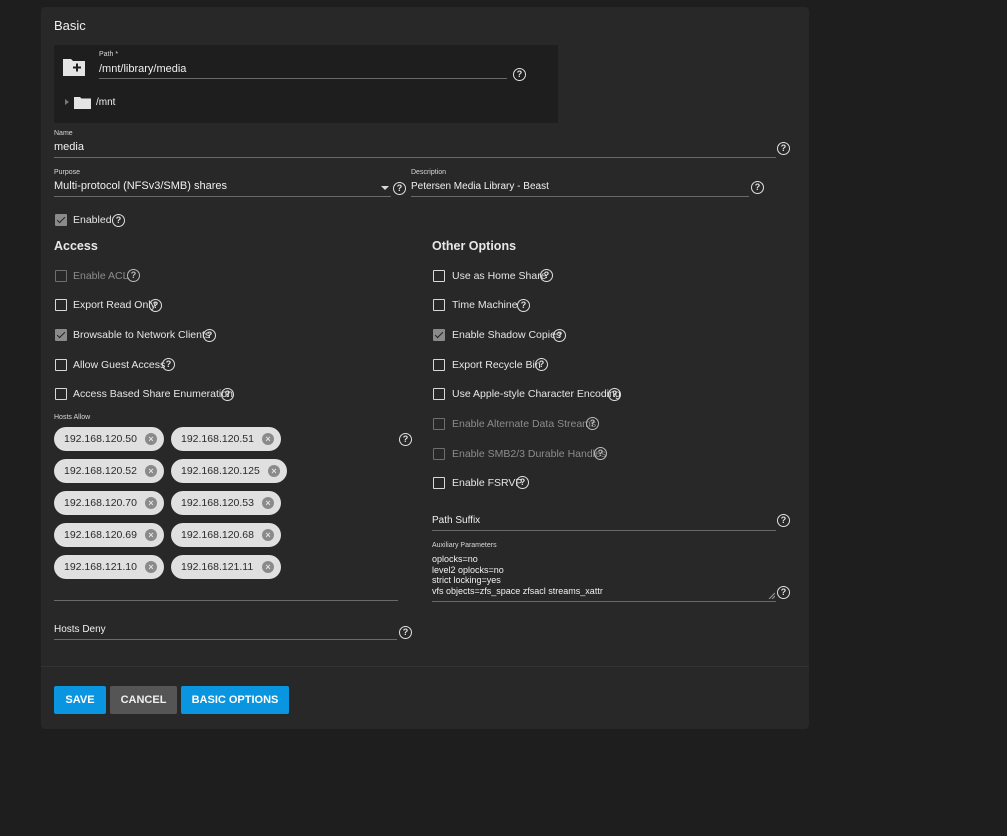 Image resolution: width=1007 pixels, height=836 pixels. What do you see at coordinates (439, 483) in the screenshot?
I see `fsrvp-checkbox` at bounding box center [439, 483].